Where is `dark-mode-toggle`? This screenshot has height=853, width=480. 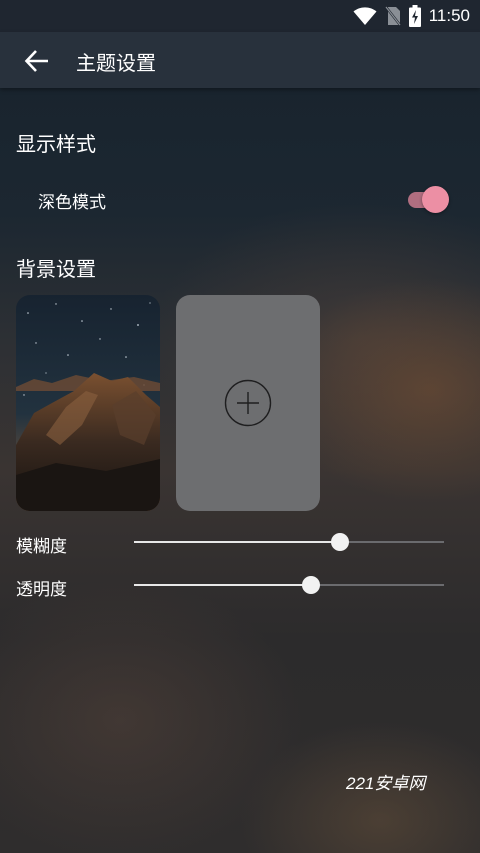 dark-mode-toggle is located at coordinates (429, 199).